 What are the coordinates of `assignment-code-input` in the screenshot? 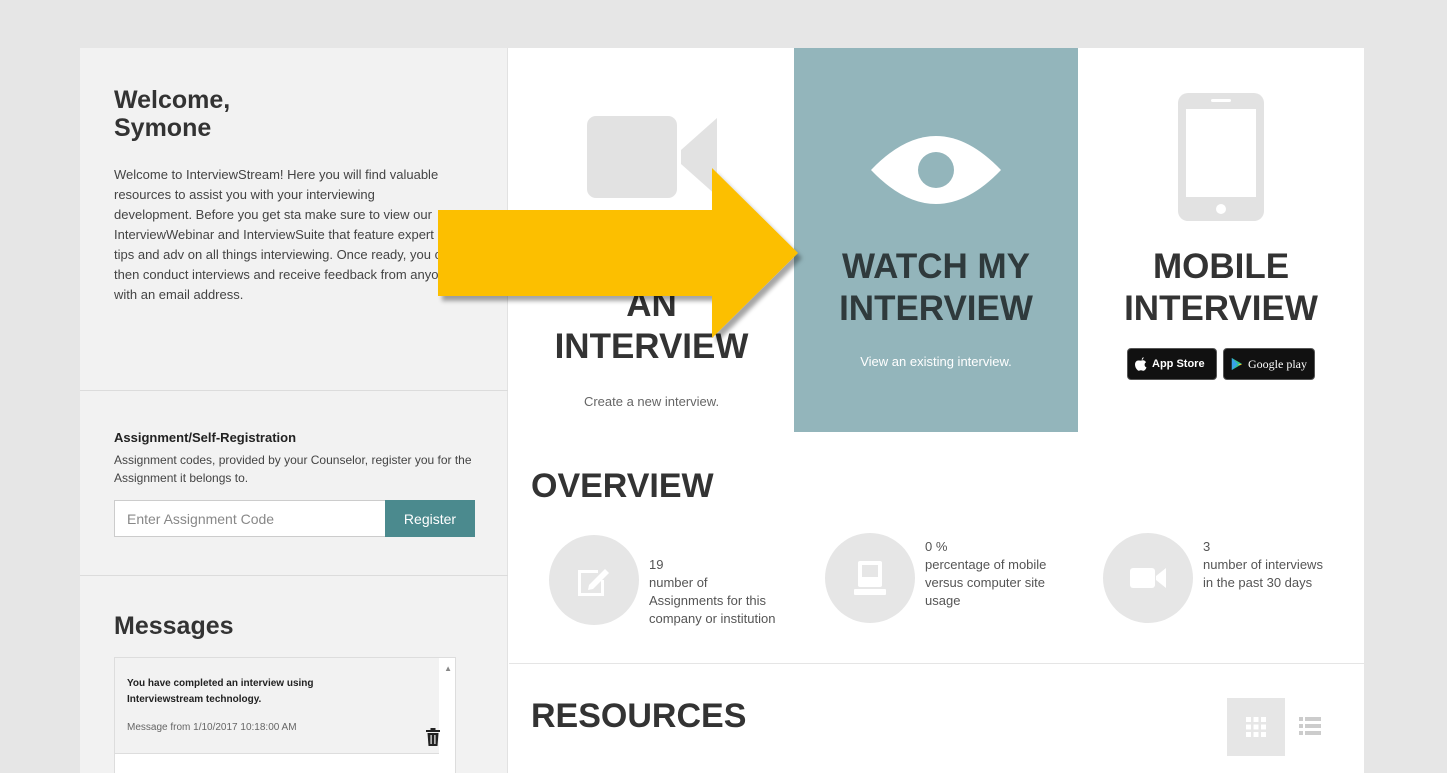 It's located at (249, 518).